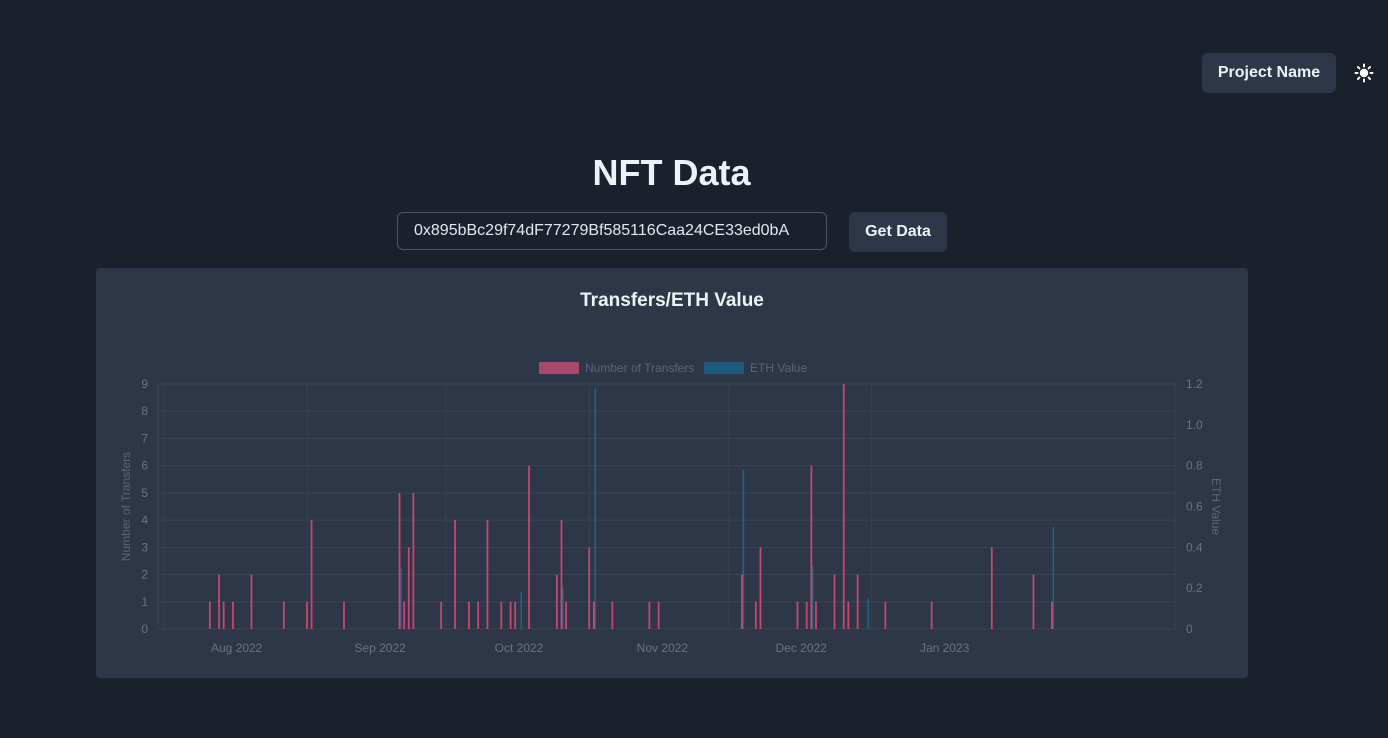  I want to click on y-left-tick-label: 5, so click(144, 493).